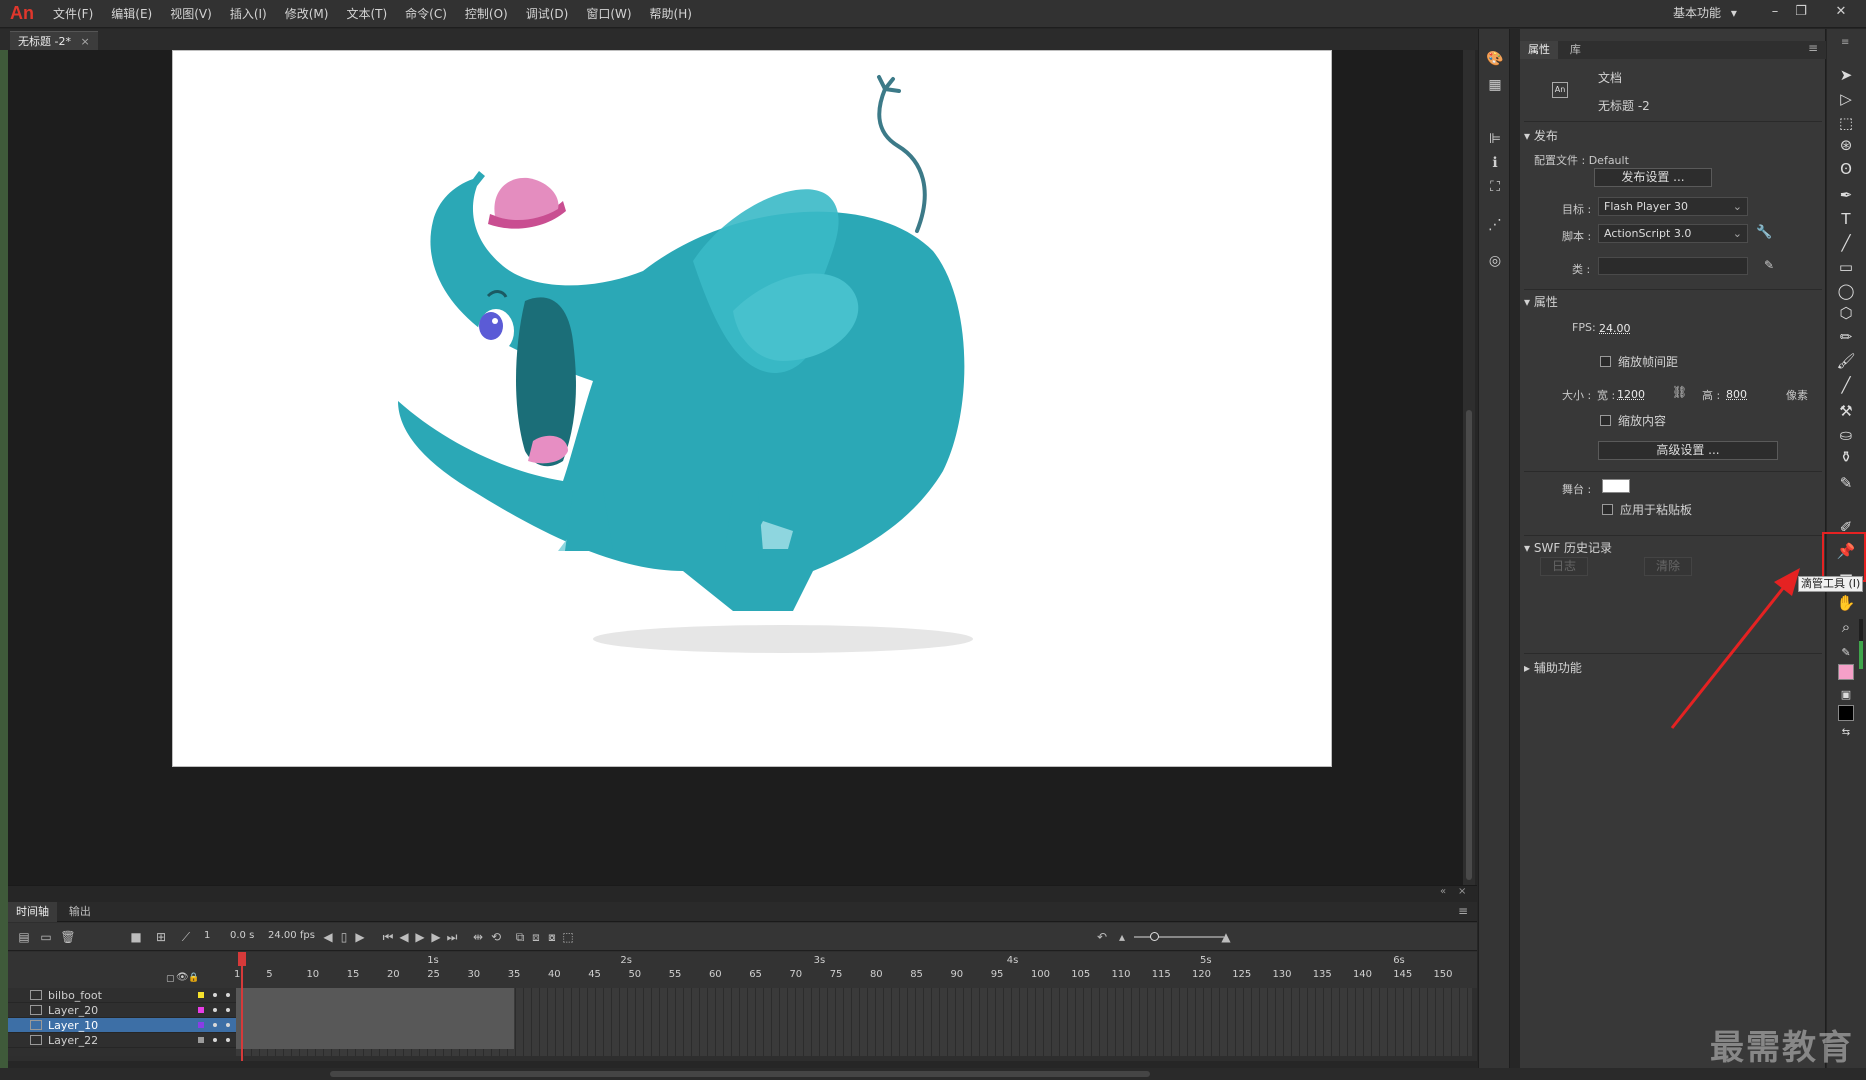 Image resolution: width=1866 pixels, height=1080 pixels. What do you see at coordinates (1846, 435) in the screenshot?
I see `paint-bucket-tool-icon: ⛀` at bounding box center [1846, 435].